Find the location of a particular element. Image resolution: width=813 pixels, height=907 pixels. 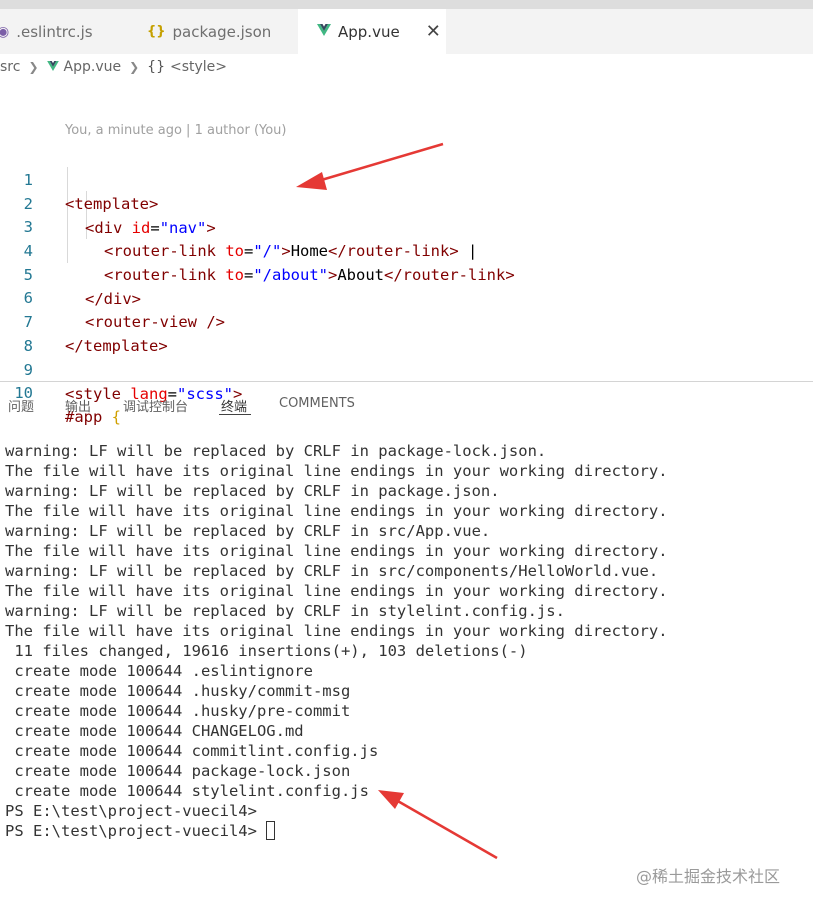

watermark: @稀土掘金技术社区 is located at coordinates (708, 876).